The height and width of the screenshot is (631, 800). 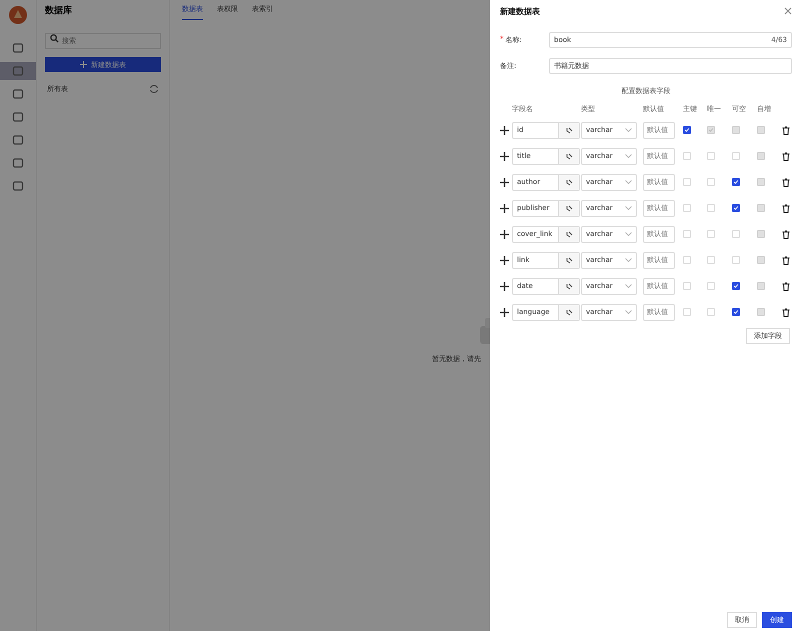 What do you see at coordinates (520, 11) in the screenshot?
I see `drawer-title: 新建数据表` at bounding box center [520, 11].